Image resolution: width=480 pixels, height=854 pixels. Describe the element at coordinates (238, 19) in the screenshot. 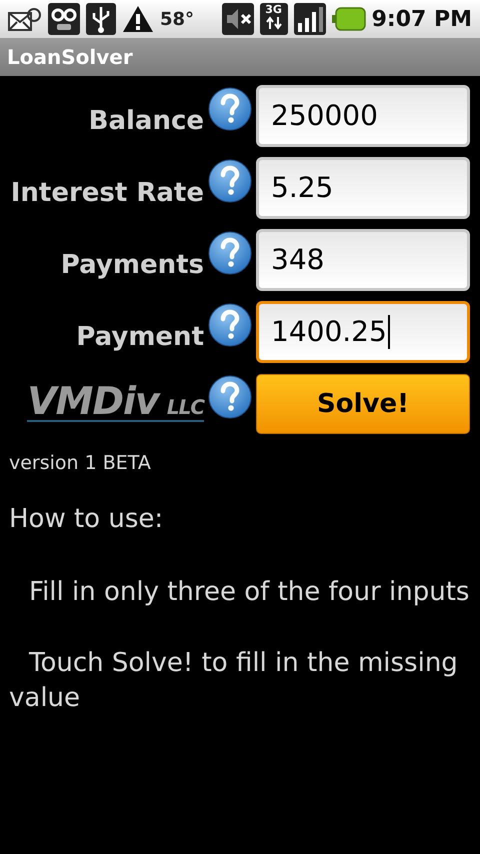

I see `muted-speaker-icon` at that location.